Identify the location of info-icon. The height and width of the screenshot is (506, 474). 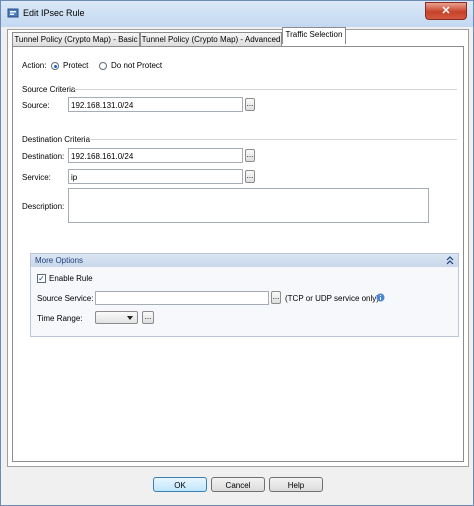
(380, 297).